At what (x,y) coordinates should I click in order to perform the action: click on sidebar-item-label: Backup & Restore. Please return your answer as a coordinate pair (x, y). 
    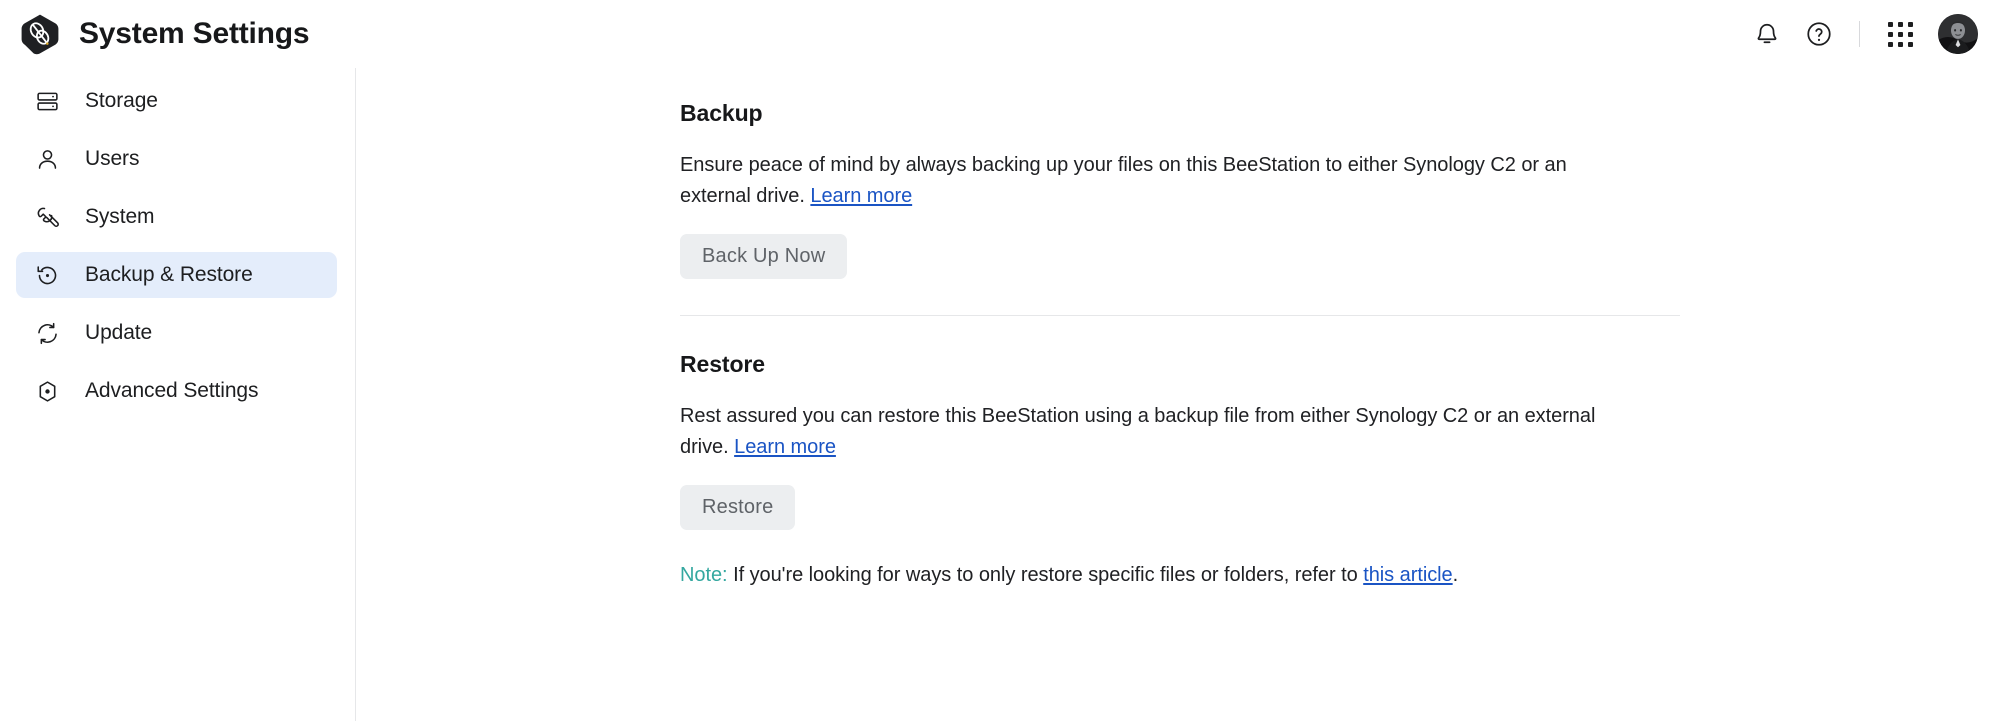
    Looking at the image, I should click on (169, 274).